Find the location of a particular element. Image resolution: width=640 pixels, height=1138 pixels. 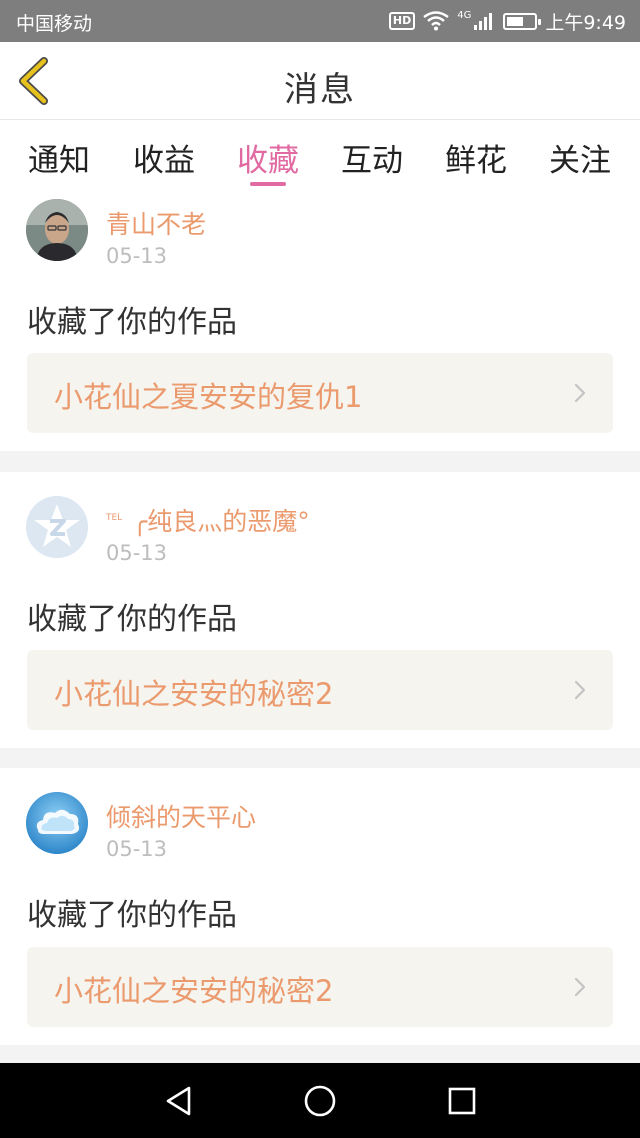

battery-icon is located at coordinates (522, 21).